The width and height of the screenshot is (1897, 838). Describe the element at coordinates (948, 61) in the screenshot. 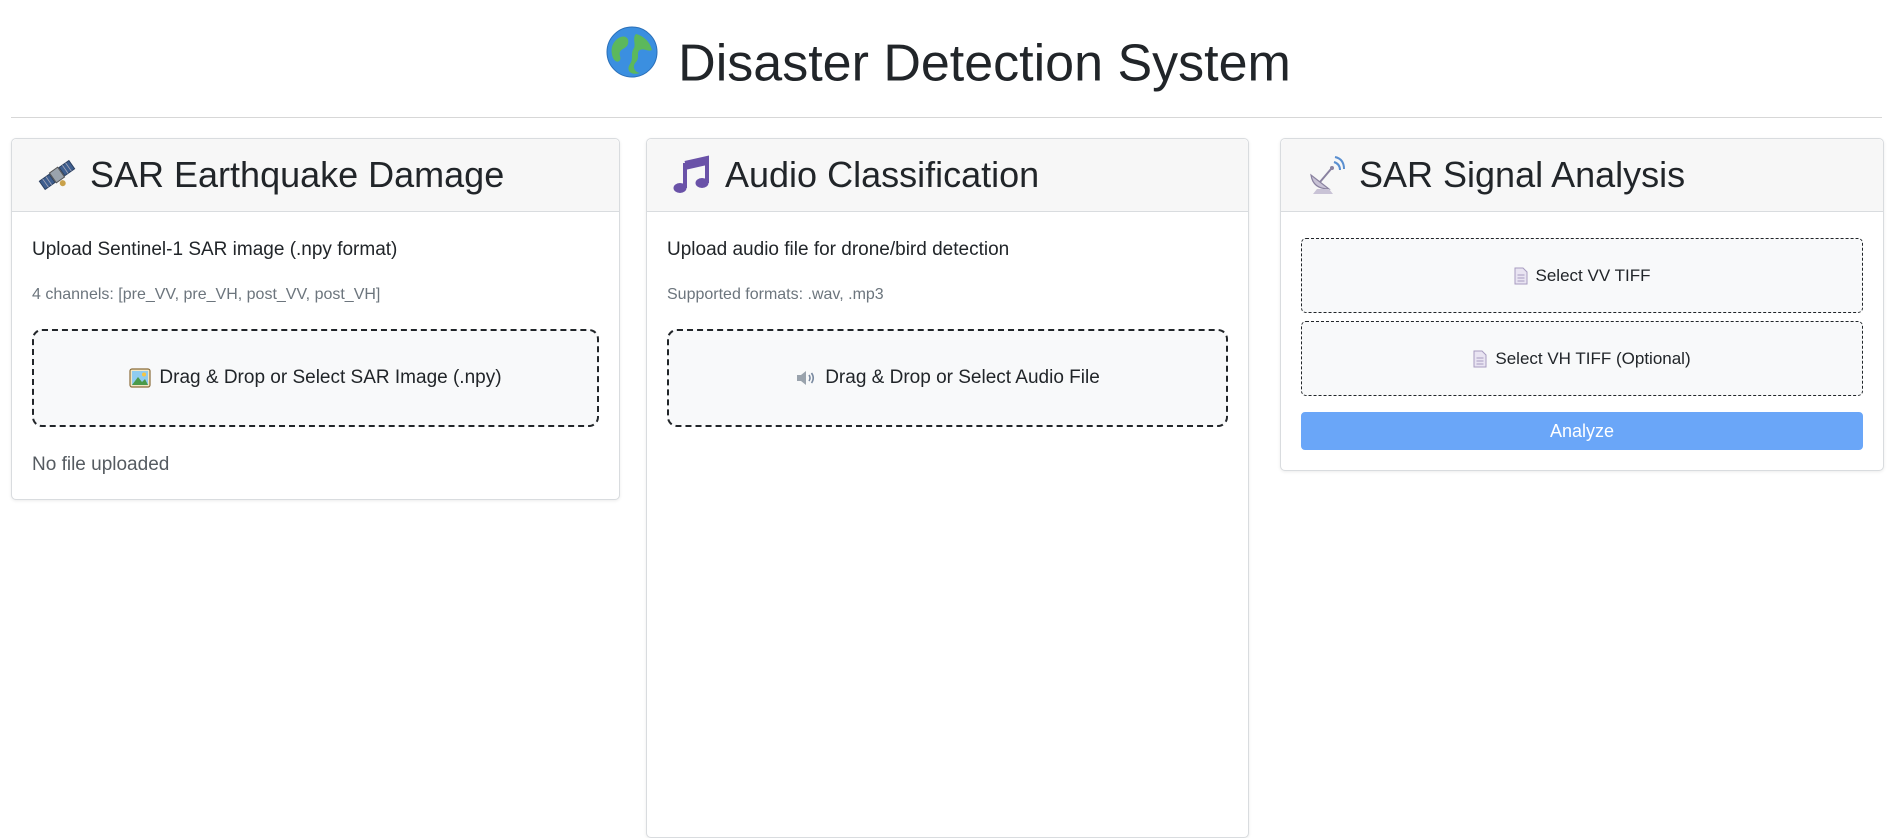

I see `page-title: Disaster Detection System` at that location.